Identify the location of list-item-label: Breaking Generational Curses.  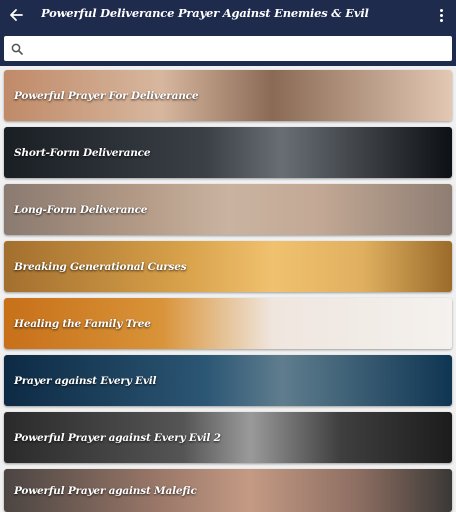
(100, 266).